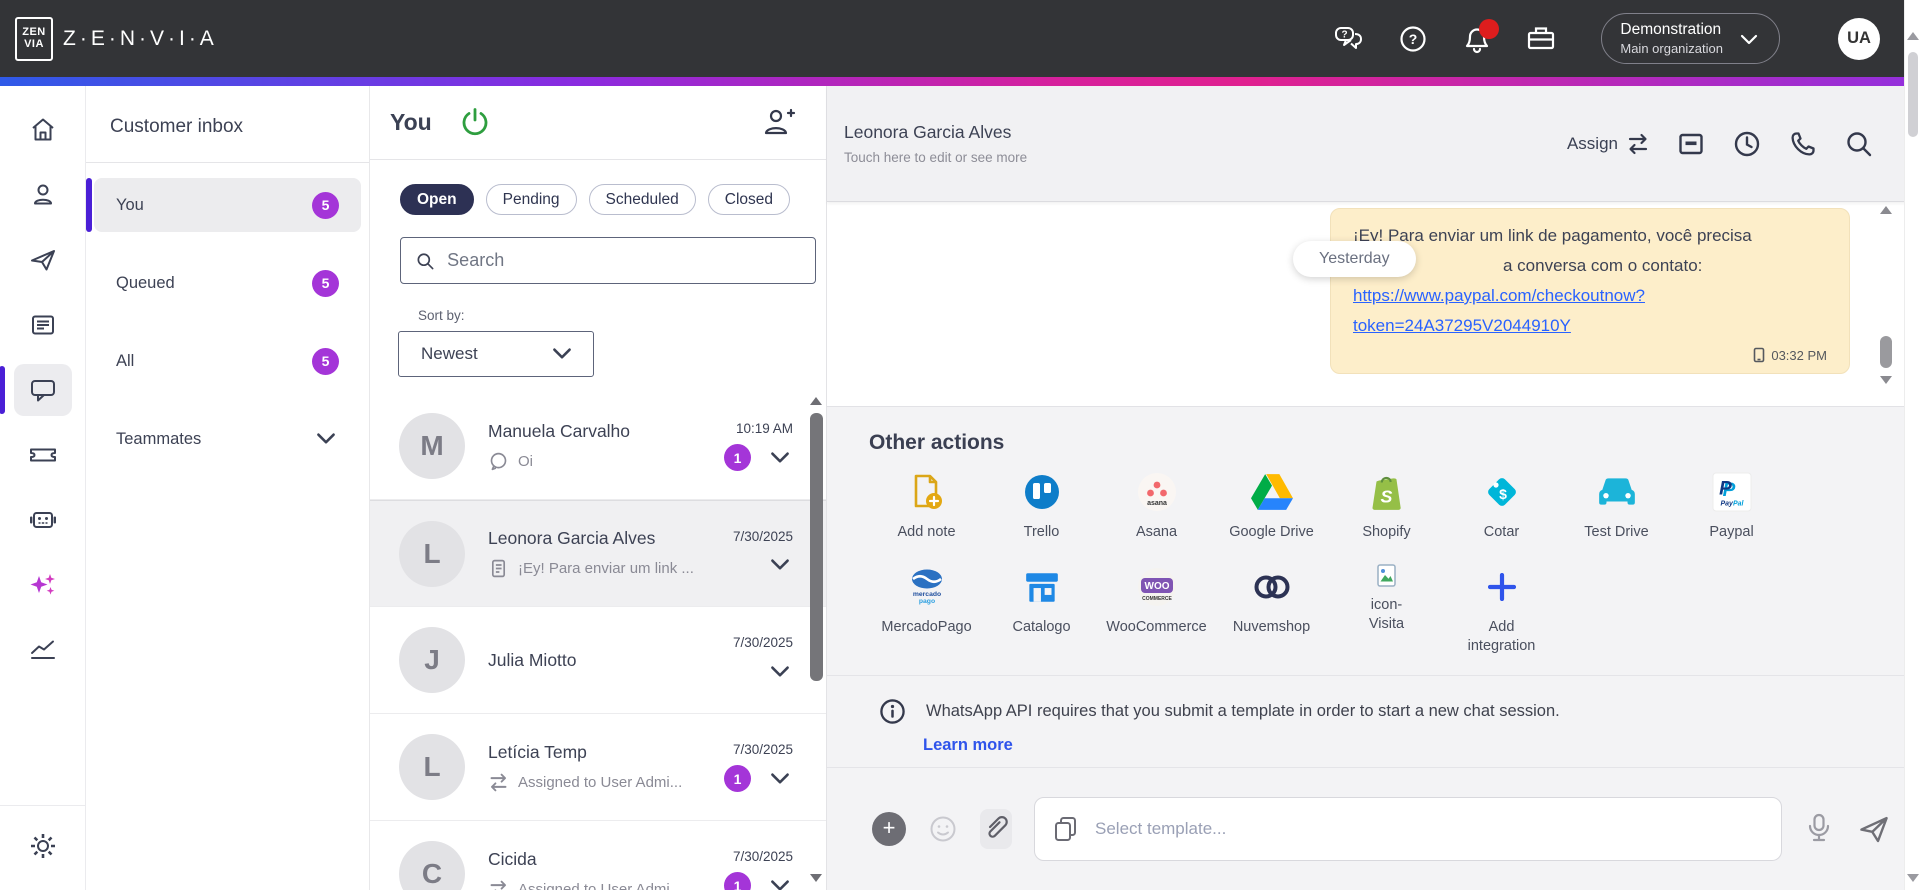 The image size is (1920, 890). What do you see at coordinates (1041, 610) in the screenshot?
I see `action-catalogo: Catalogo` at bounding box center [1041, 610].